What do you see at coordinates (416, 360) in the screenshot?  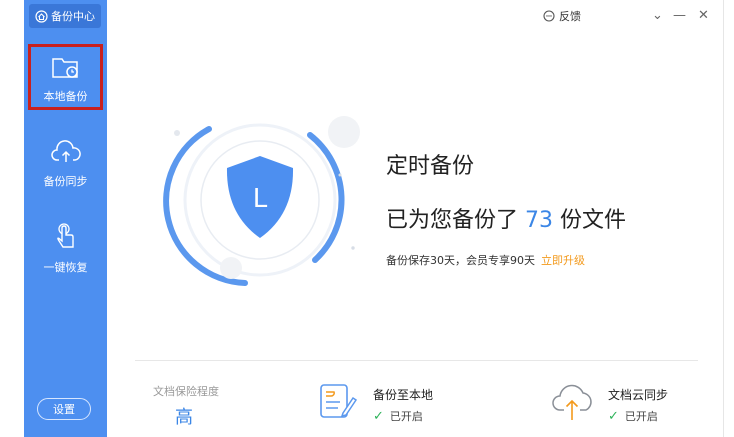 I see `divider` at bounding box center [416, 360].